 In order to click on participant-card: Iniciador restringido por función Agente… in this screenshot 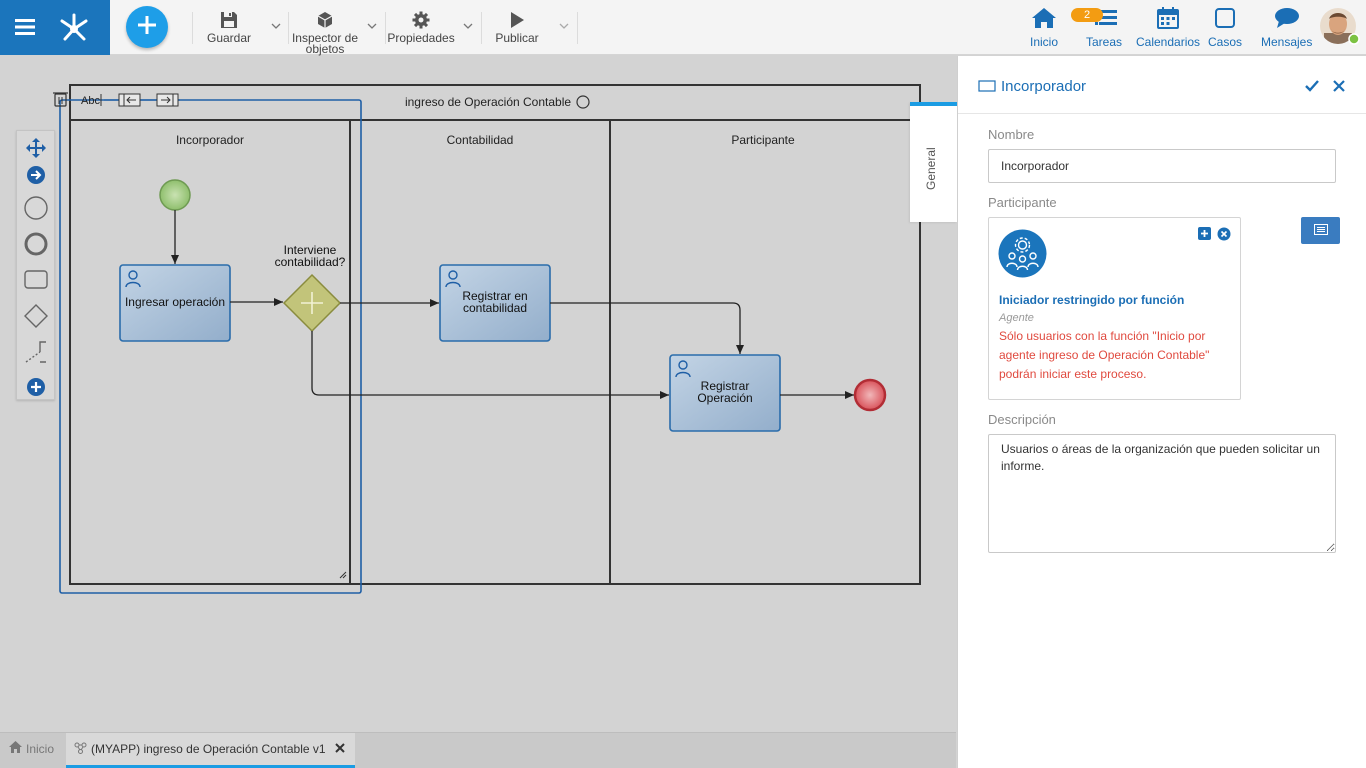, I will do `click(1114, 308)`.